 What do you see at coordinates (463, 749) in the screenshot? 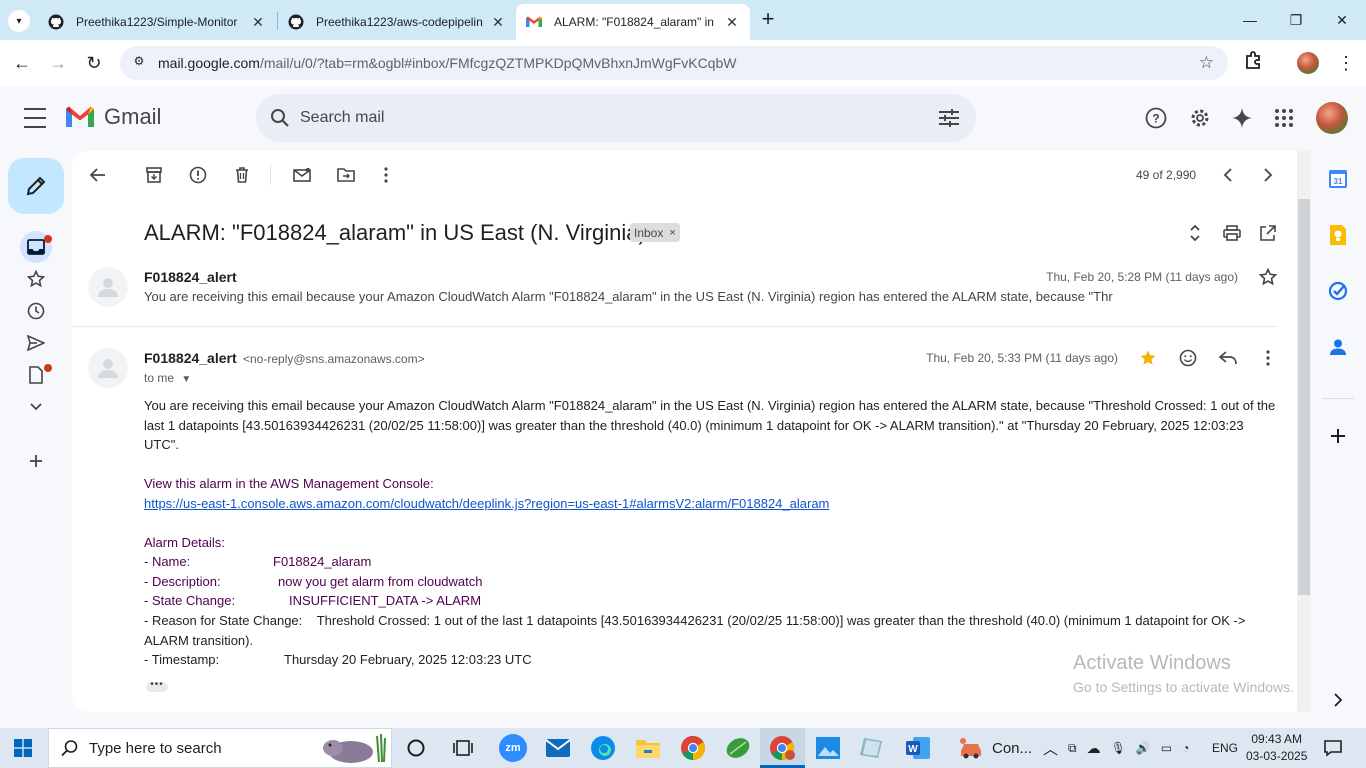
I see `task-view-icon` at bounding box center [463, 749].